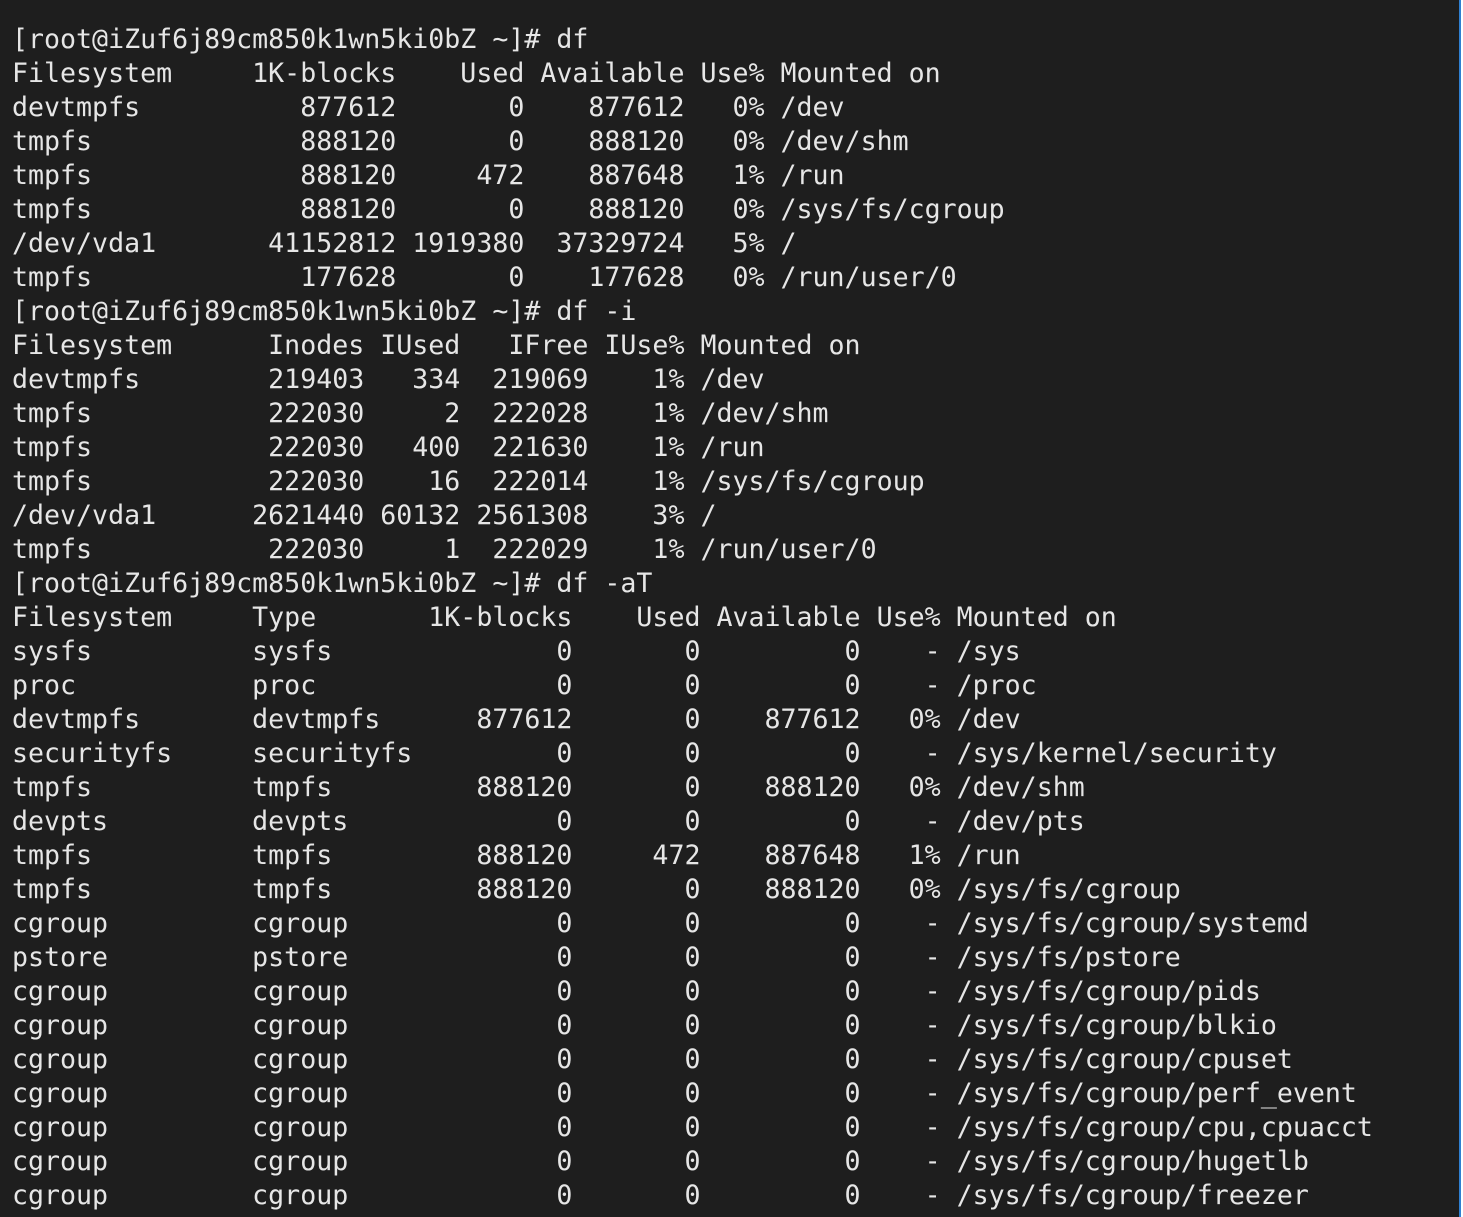  What do you see at coordinates (428, 107) in the screenshot?
I see `df-row: devtmpfs 877612 0 877612 0% /dev` at bounding box center [428, 107].